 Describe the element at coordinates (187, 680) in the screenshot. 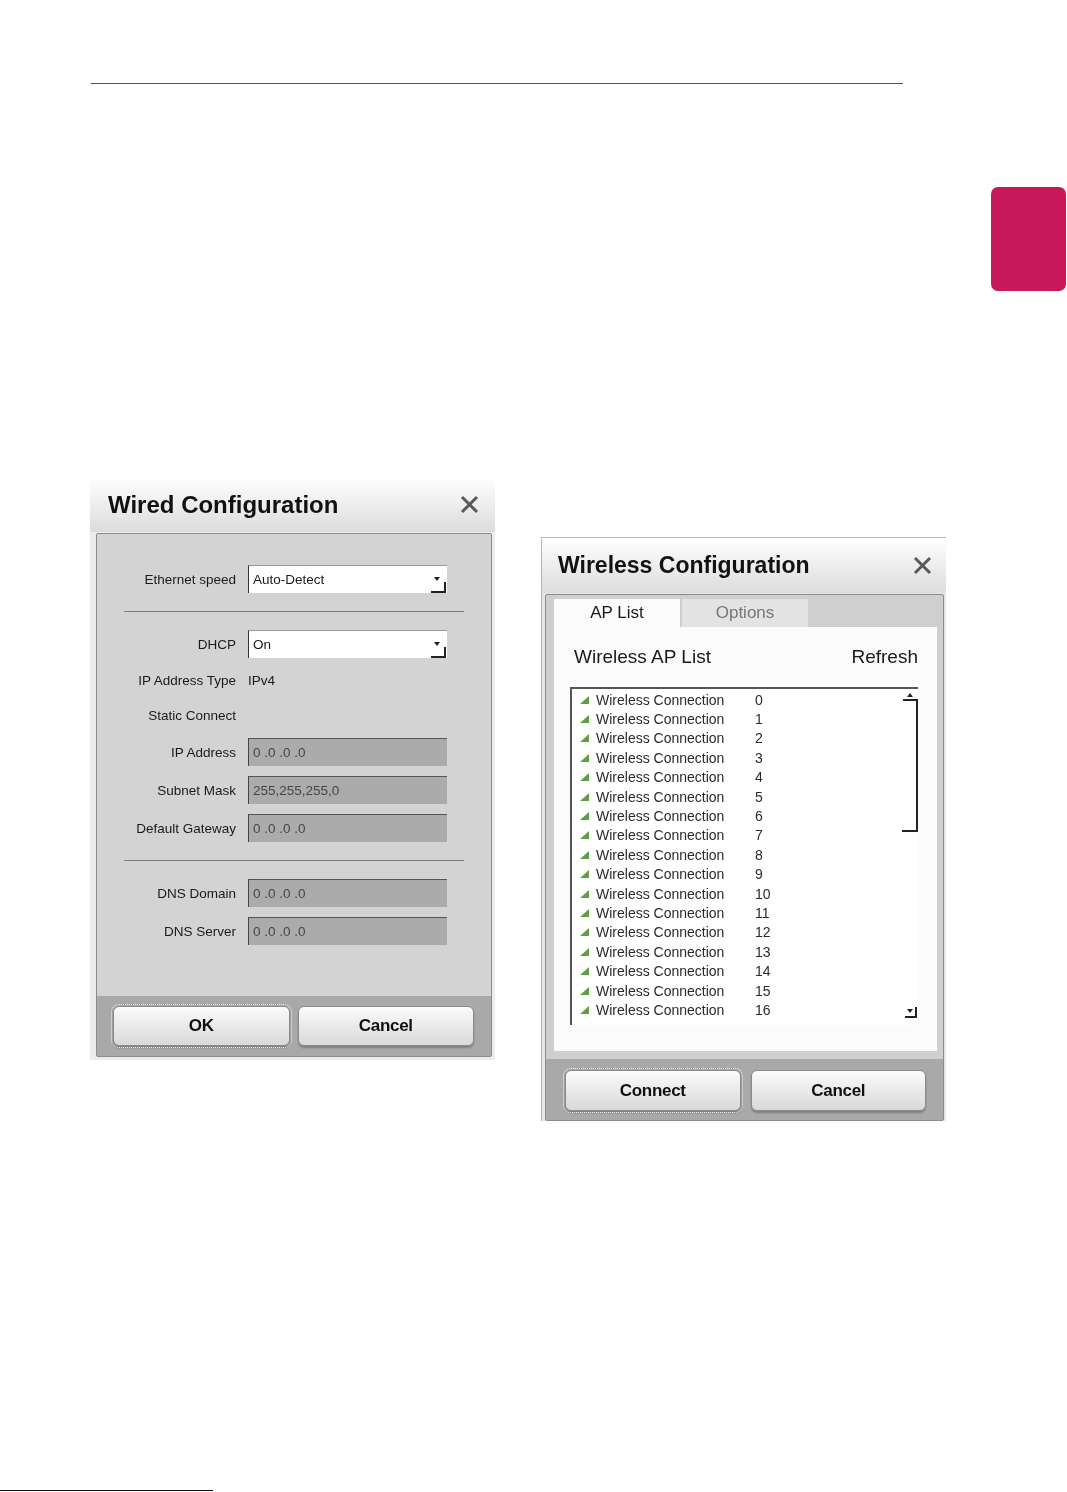

I see `form-label: IP Address Type` at that location.